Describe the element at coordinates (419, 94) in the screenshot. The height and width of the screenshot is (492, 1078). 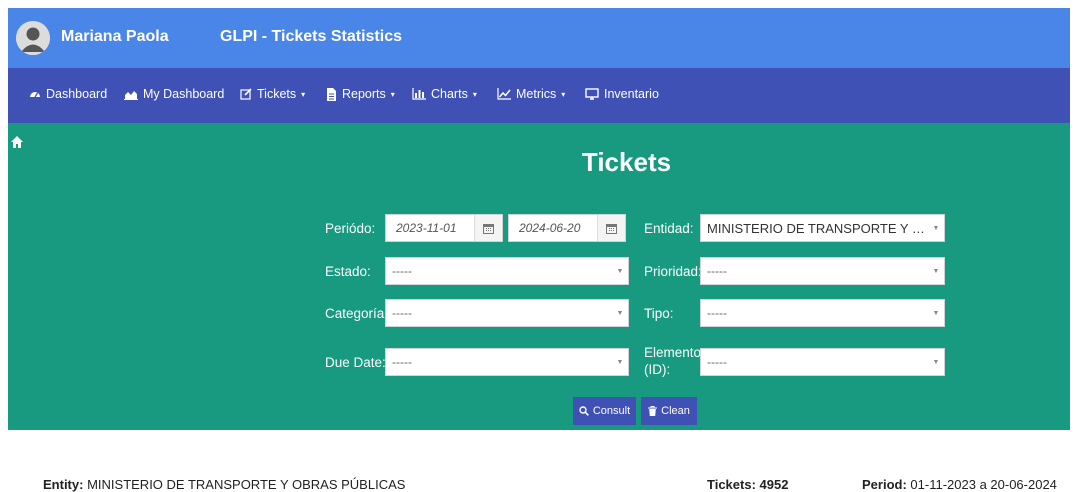
I see `bar-chart-icon` at that location.